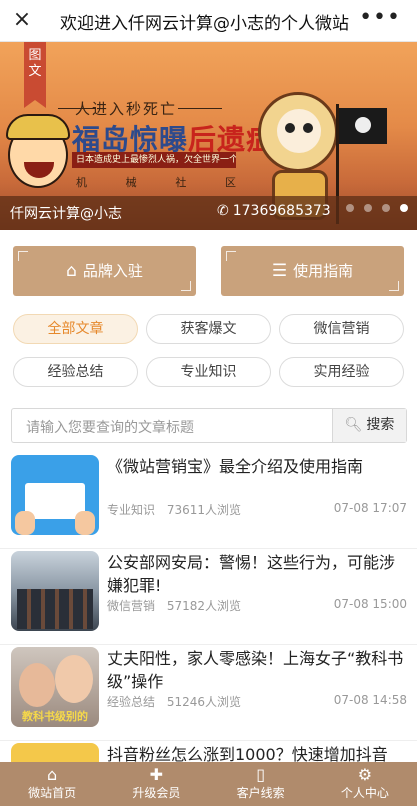 This screenshot has height=806, width=417. What do you see at coordinates (204, 702) in the screenshot?
I see `article-views: 51246人浏览` at bounding box center [204, 702].